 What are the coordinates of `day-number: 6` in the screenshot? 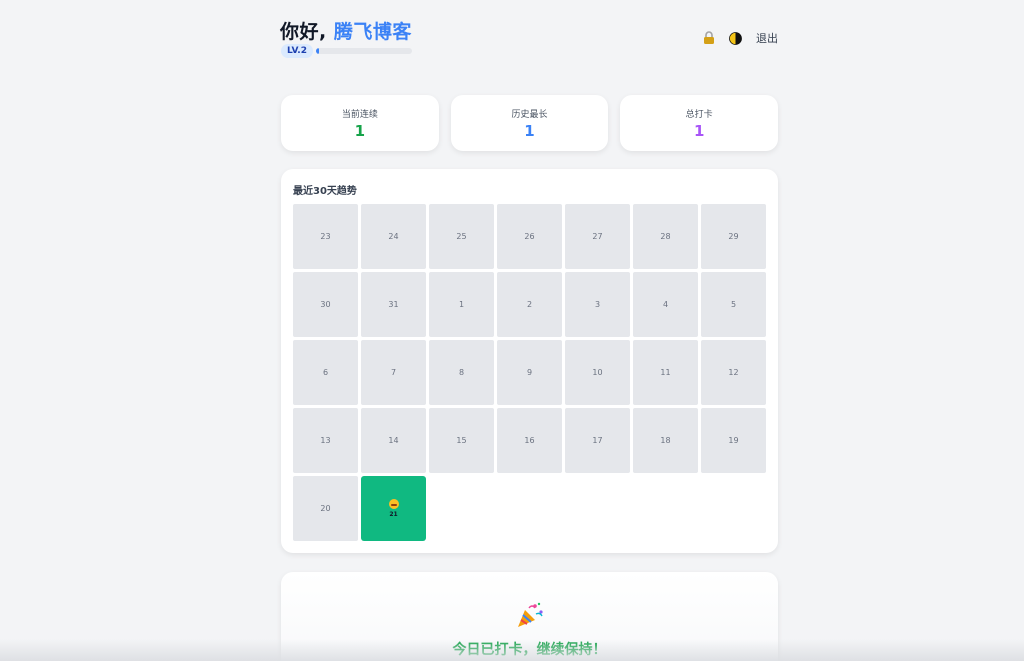 It's located at (325, 372).